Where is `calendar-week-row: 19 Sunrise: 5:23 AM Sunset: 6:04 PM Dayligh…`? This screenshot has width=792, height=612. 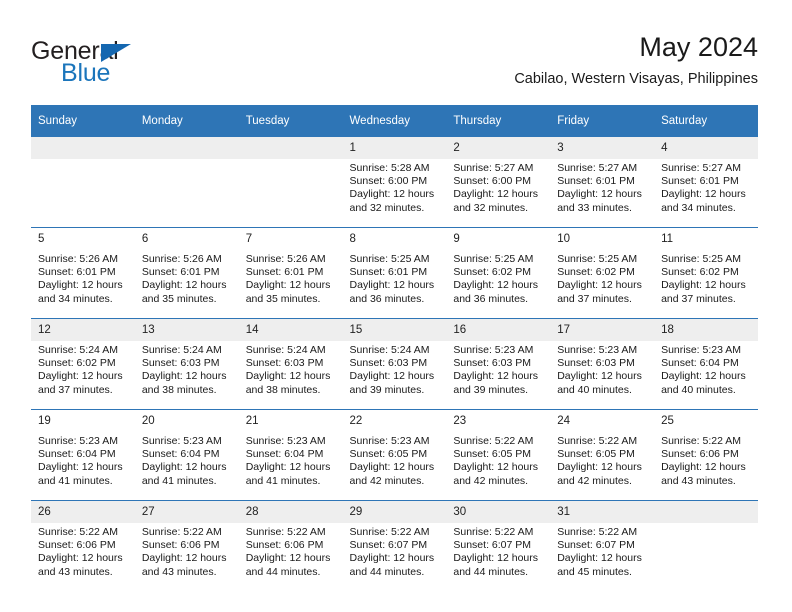
calendar-week-row: 19 Sunrise: 5:23 AM Sunset: 6:04 PM Dayligh… is located at coordinates (394, 455).